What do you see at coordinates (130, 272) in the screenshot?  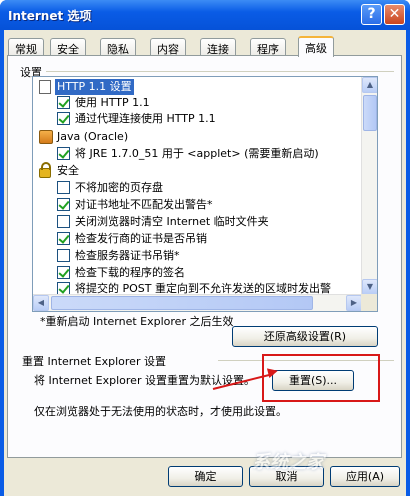 I see `settings-item-label: 检查下载的程序的签名` at bounding box center [130, 272].